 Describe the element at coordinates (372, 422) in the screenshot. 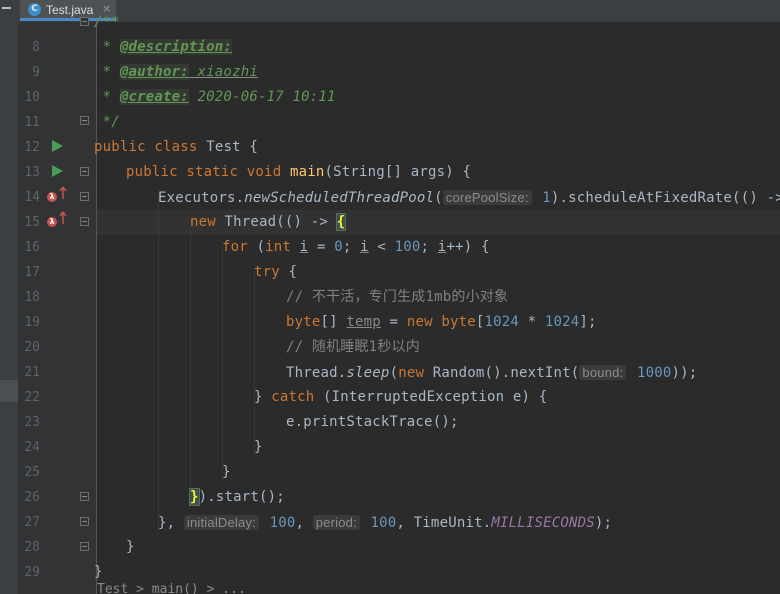

I see `code-text: e.printStackTrace();` at that location.